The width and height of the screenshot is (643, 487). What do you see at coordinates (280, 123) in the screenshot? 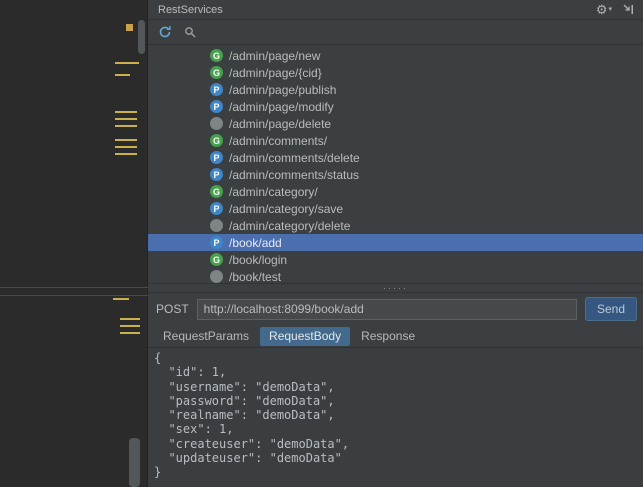
I see `endpoint-path: /admin/page/delete` at bounding box center [280, 123].